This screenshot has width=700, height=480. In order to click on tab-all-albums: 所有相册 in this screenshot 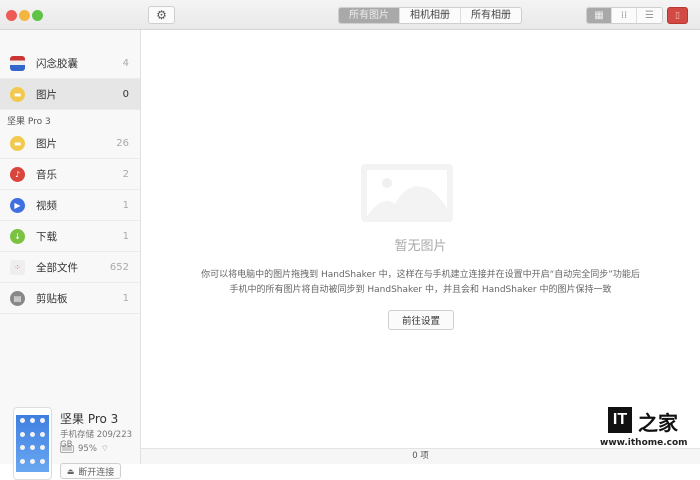, I will do `click(491, 15)`.